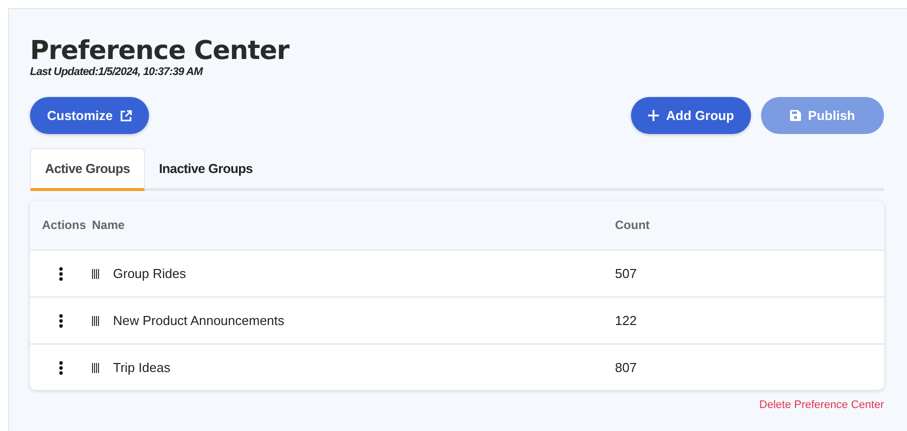  I want to click on delete-link: Delete Preference Center, so click(821, 405).